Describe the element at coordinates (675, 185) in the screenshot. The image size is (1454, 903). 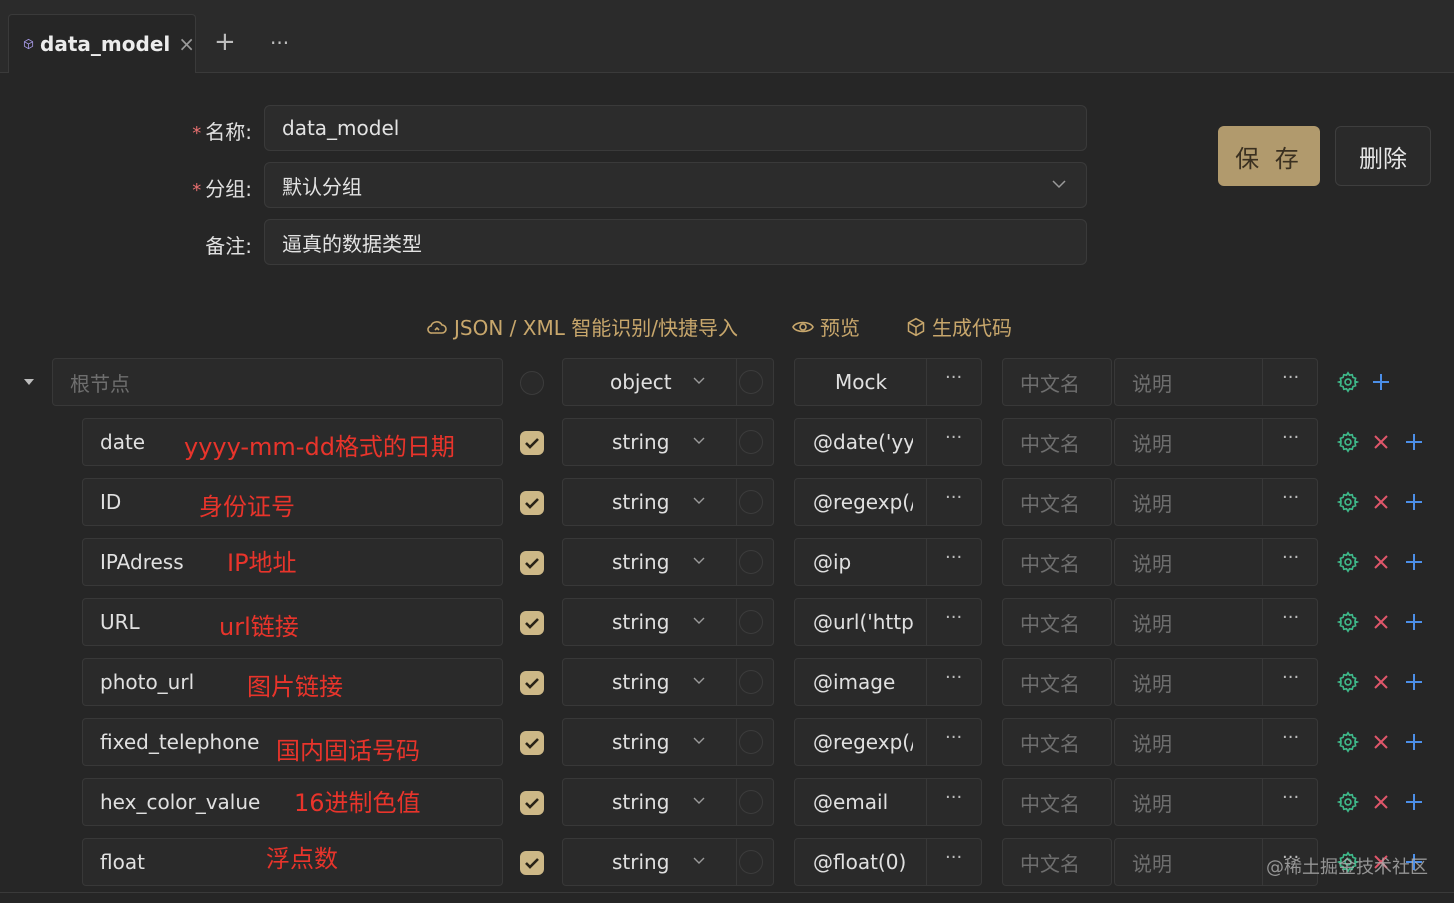
I see `group-select: 默认分组` at that location.